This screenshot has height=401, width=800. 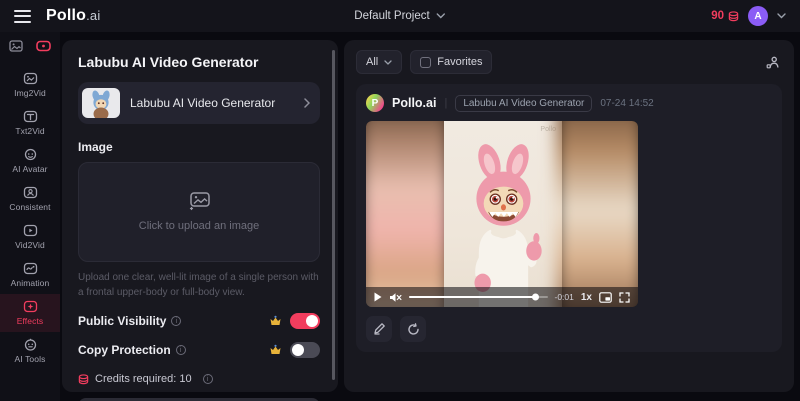 I want to click on refresh-icon, so click(x=413, y=328).